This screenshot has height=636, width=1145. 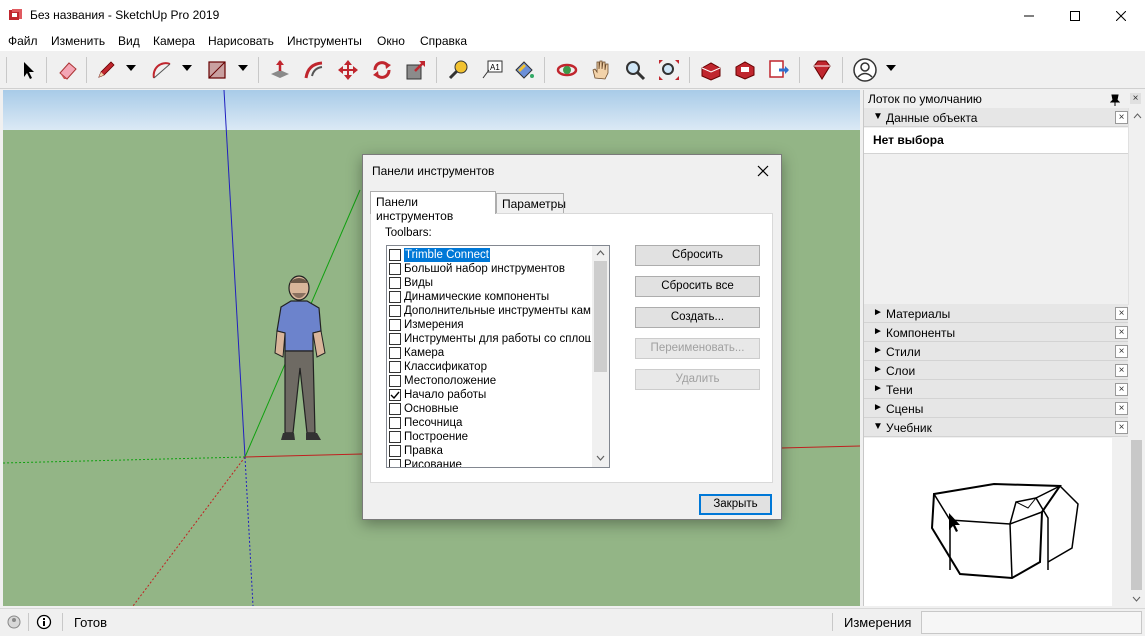 What do you see at coordinates (174, 41) in the screenshot?
I see `menu-camera: Камера` at bounding box center [174, 41].